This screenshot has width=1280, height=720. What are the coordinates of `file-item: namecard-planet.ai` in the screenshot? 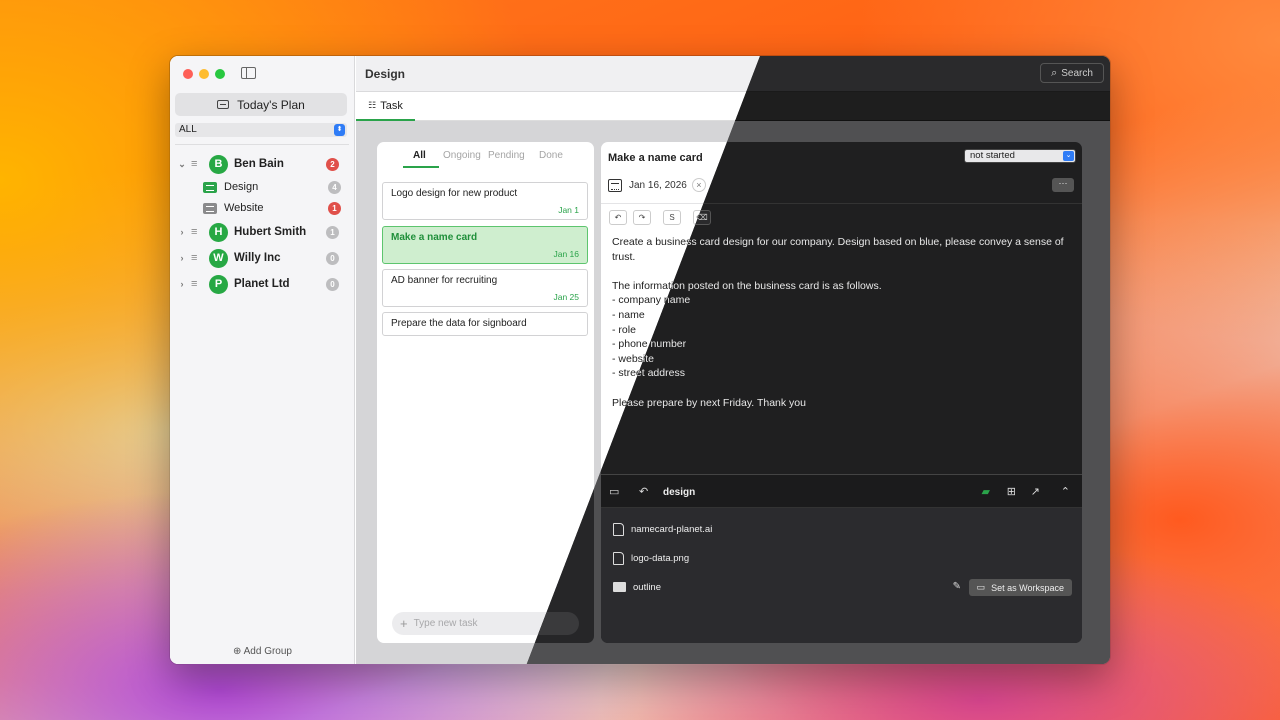 It's located at (662, 529).